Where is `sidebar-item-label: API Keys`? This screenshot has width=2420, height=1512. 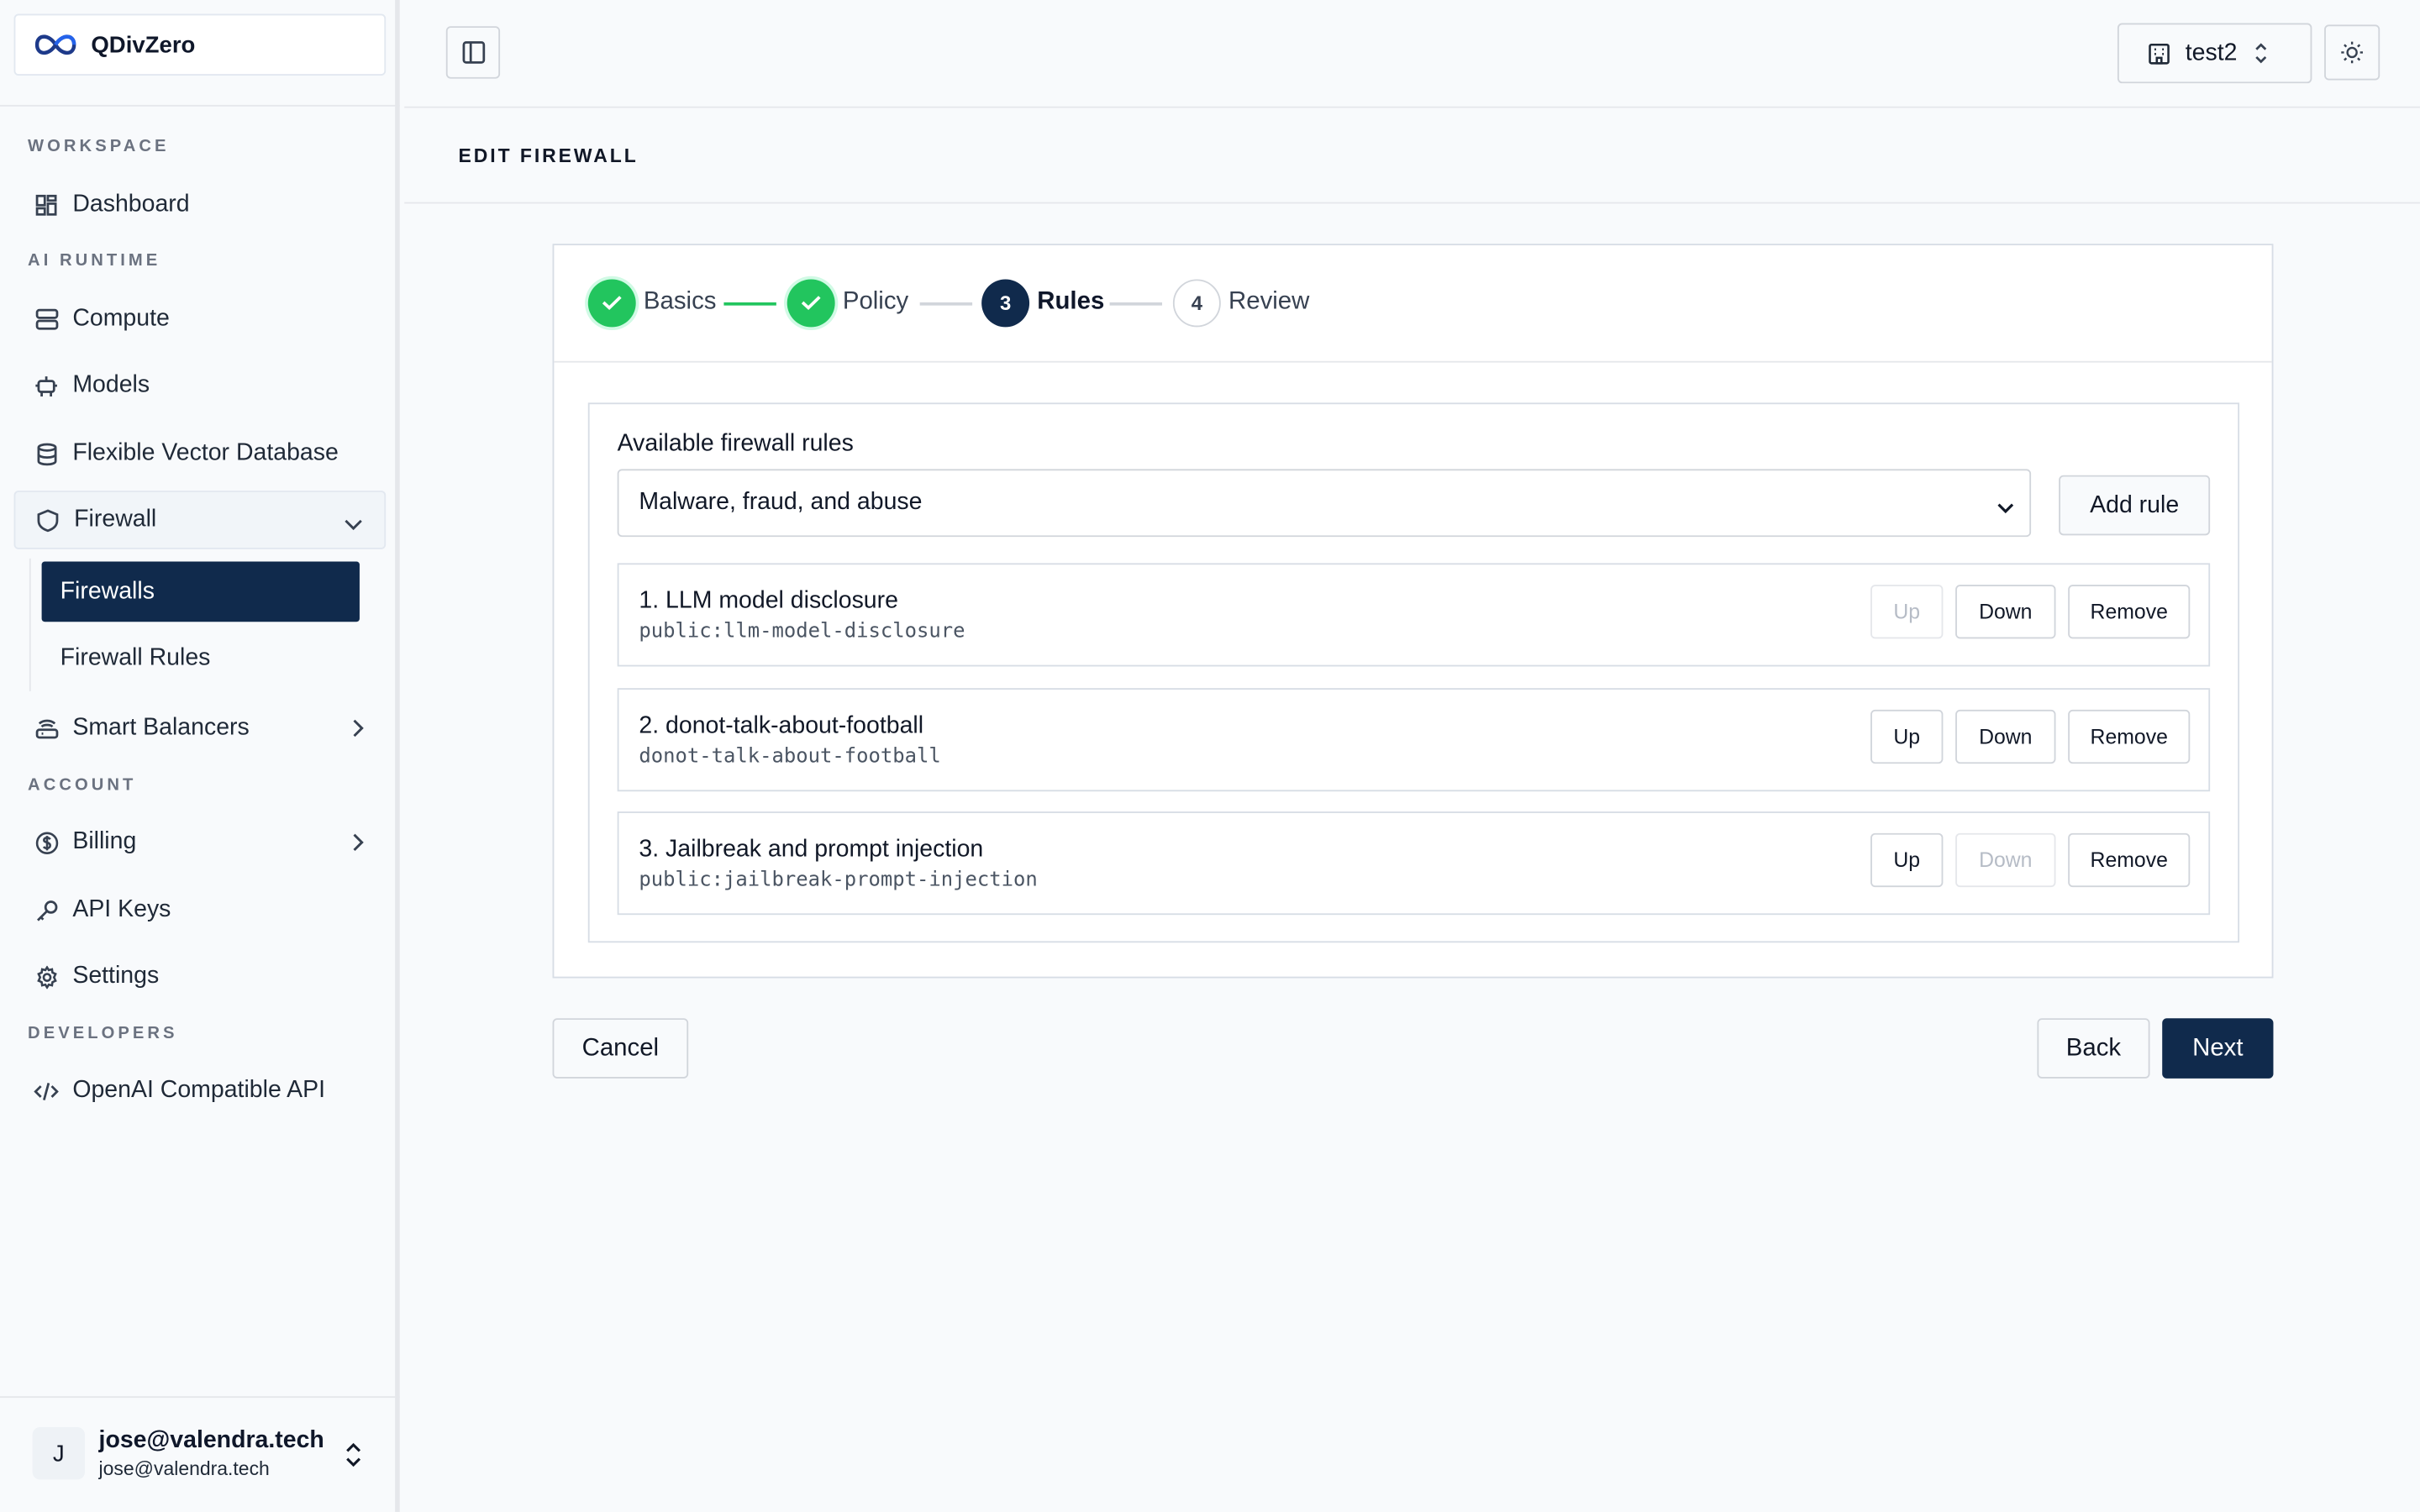
sidebar-item-label: API Keys is located at coordinates (121, 909).